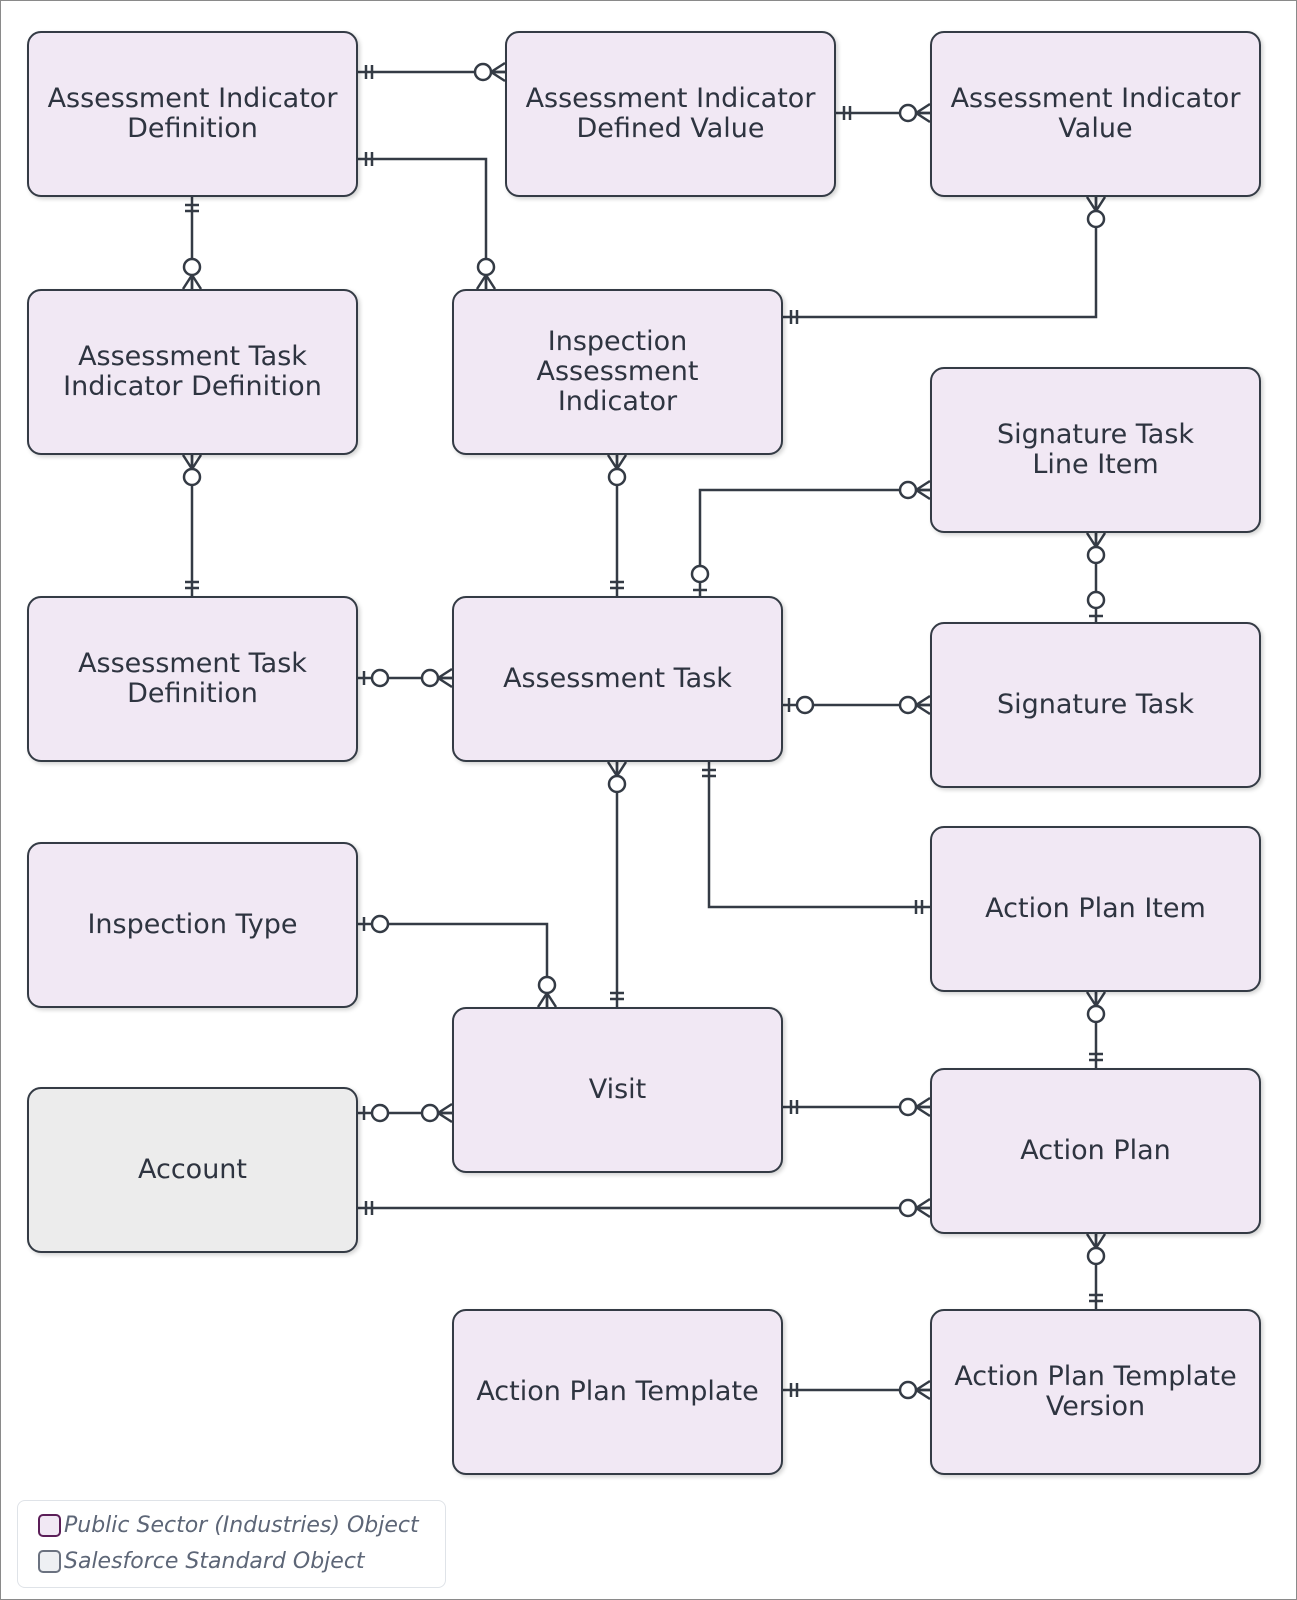  What do you see at coordinates (214, 1561) in the screenshot?
I see `legend-label: Salesforce Standard Object` at bounding box center [214, 1561].